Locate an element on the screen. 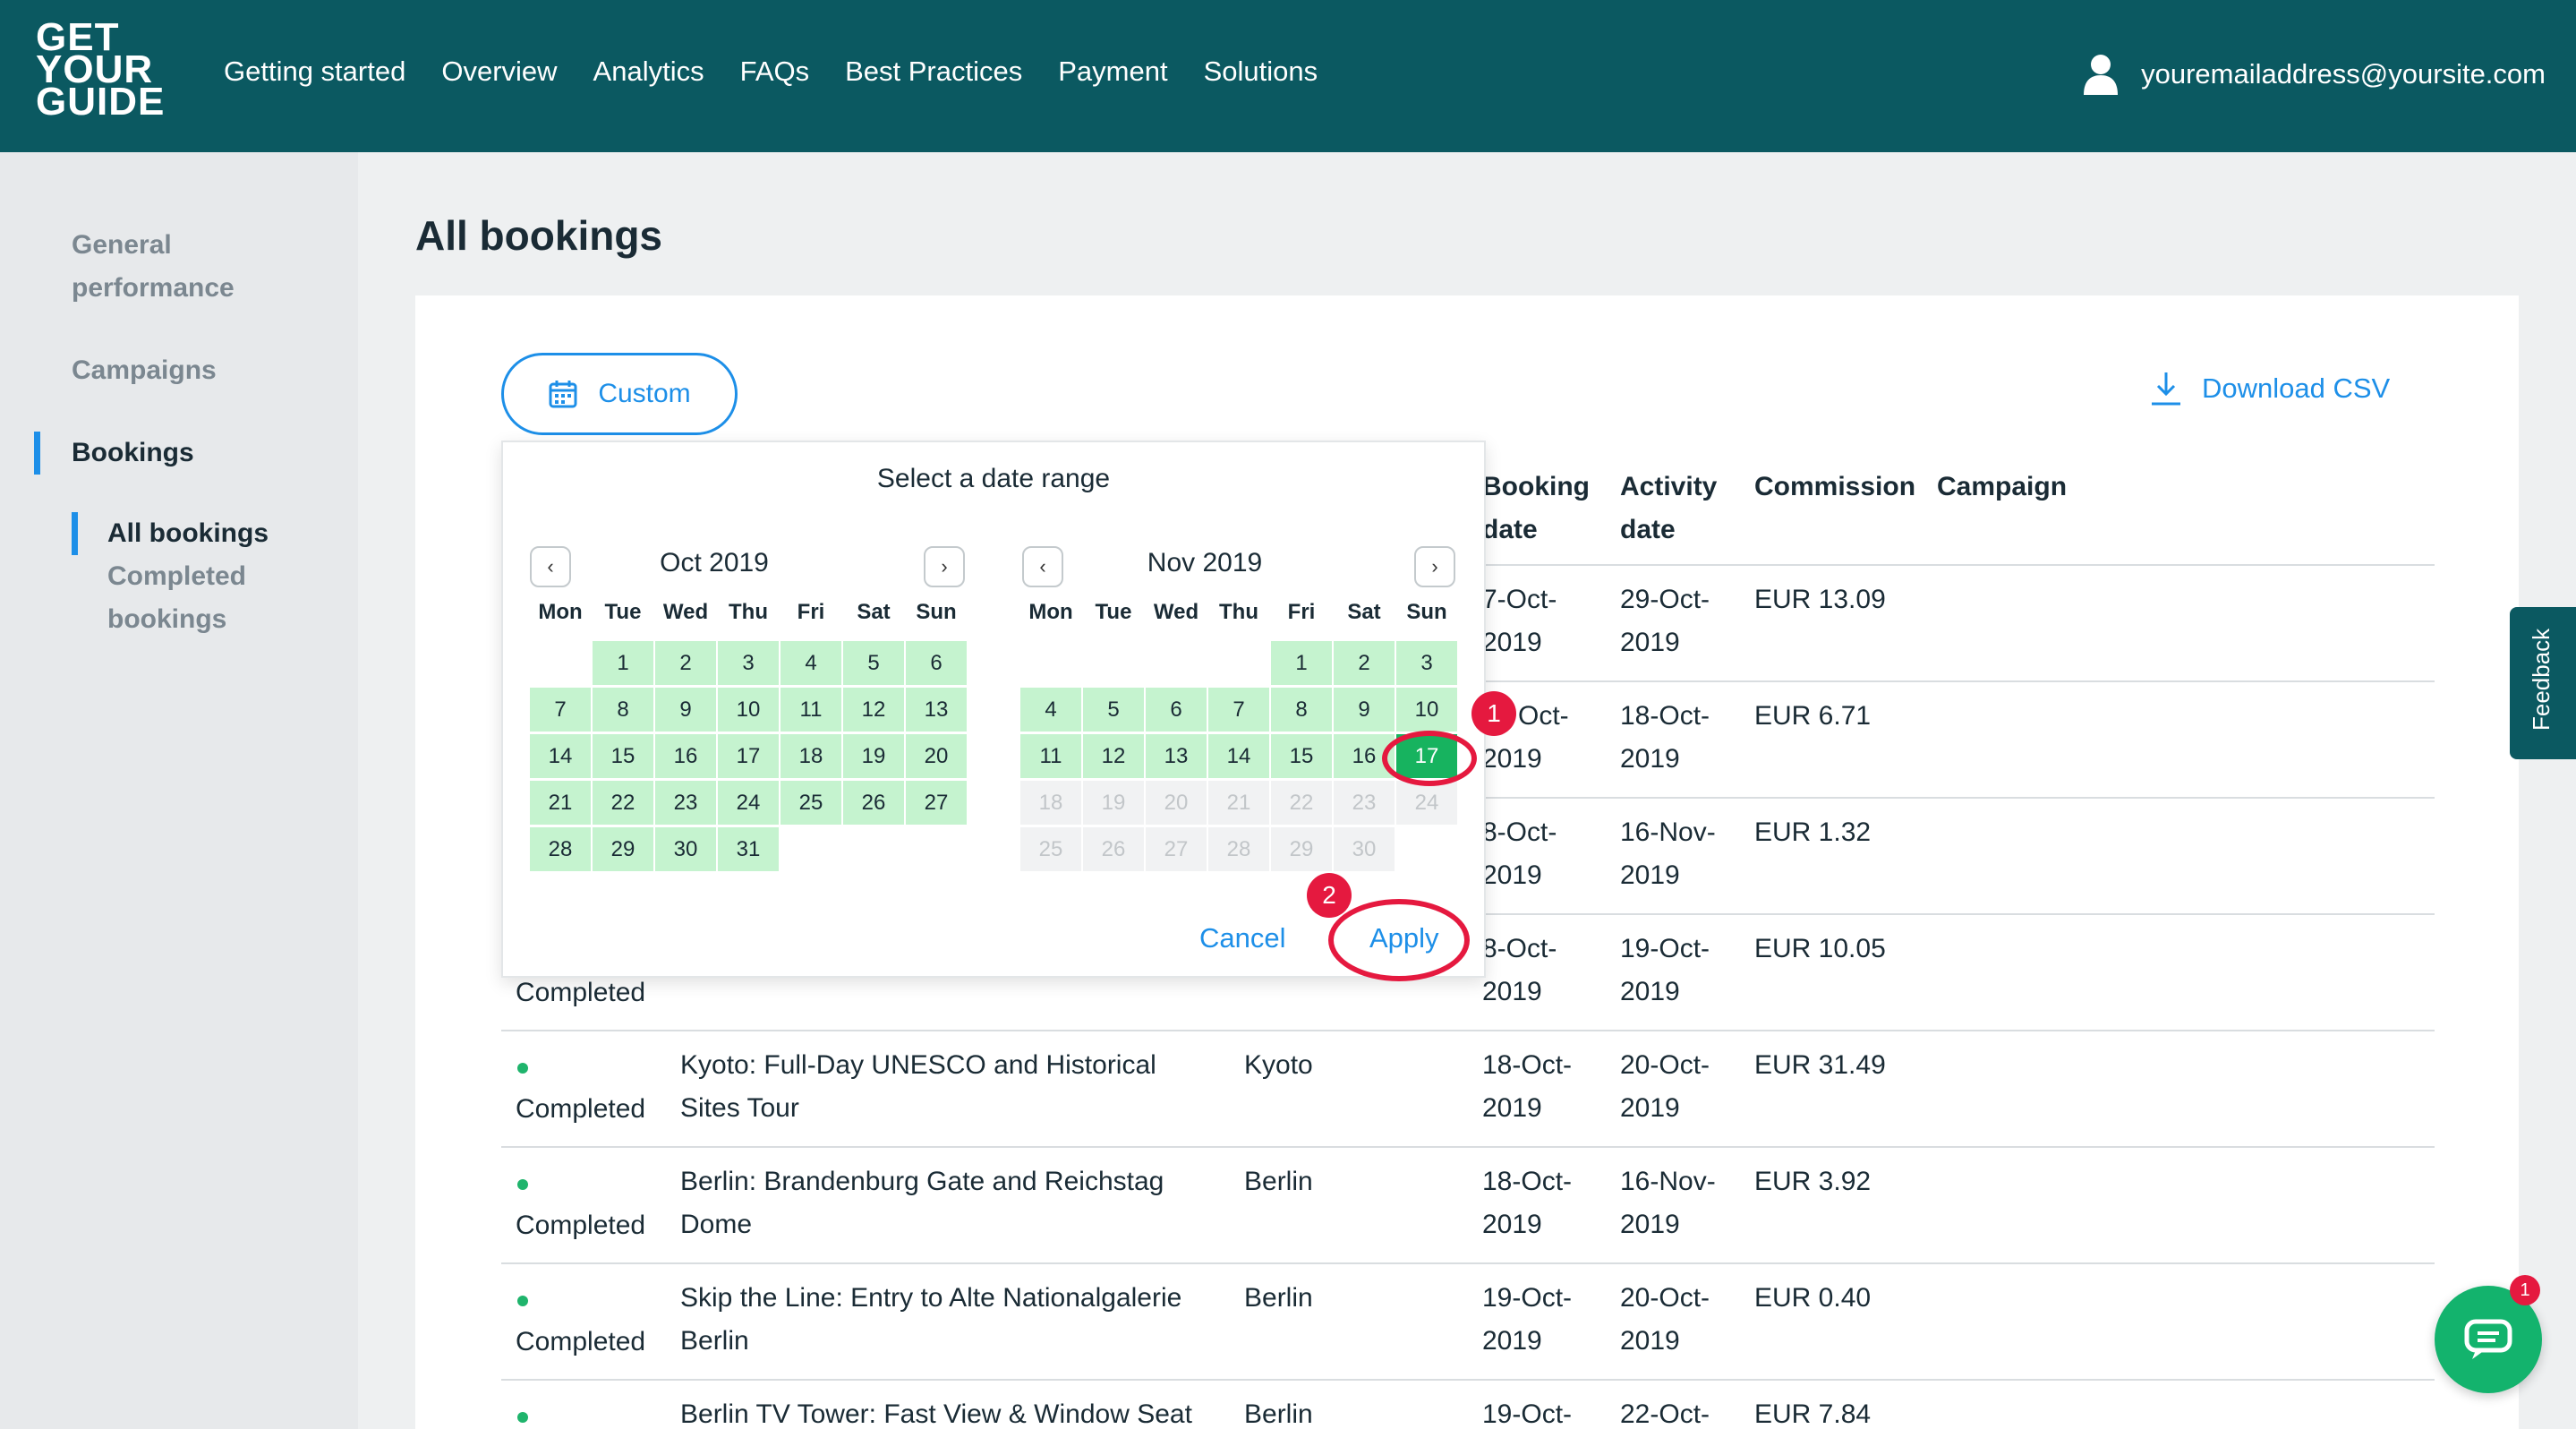 Image resolution: width=2576 pixels, height=1429 pixels. calendar-day: 25 is located at coordinates (810, 803).